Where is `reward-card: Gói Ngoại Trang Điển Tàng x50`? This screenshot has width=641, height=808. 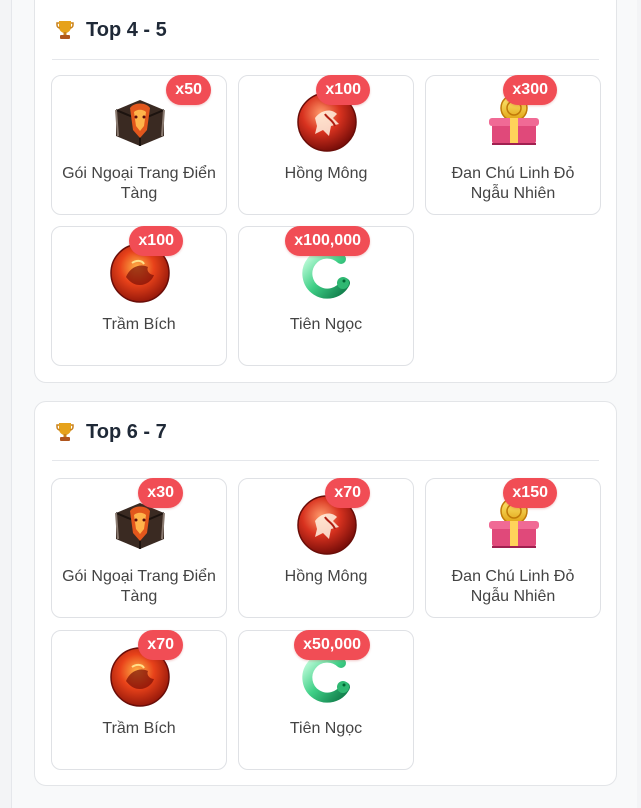
reward-card: Gói Ngoại Trang Điển Tàng x50 is located at coordinates (139, 145).